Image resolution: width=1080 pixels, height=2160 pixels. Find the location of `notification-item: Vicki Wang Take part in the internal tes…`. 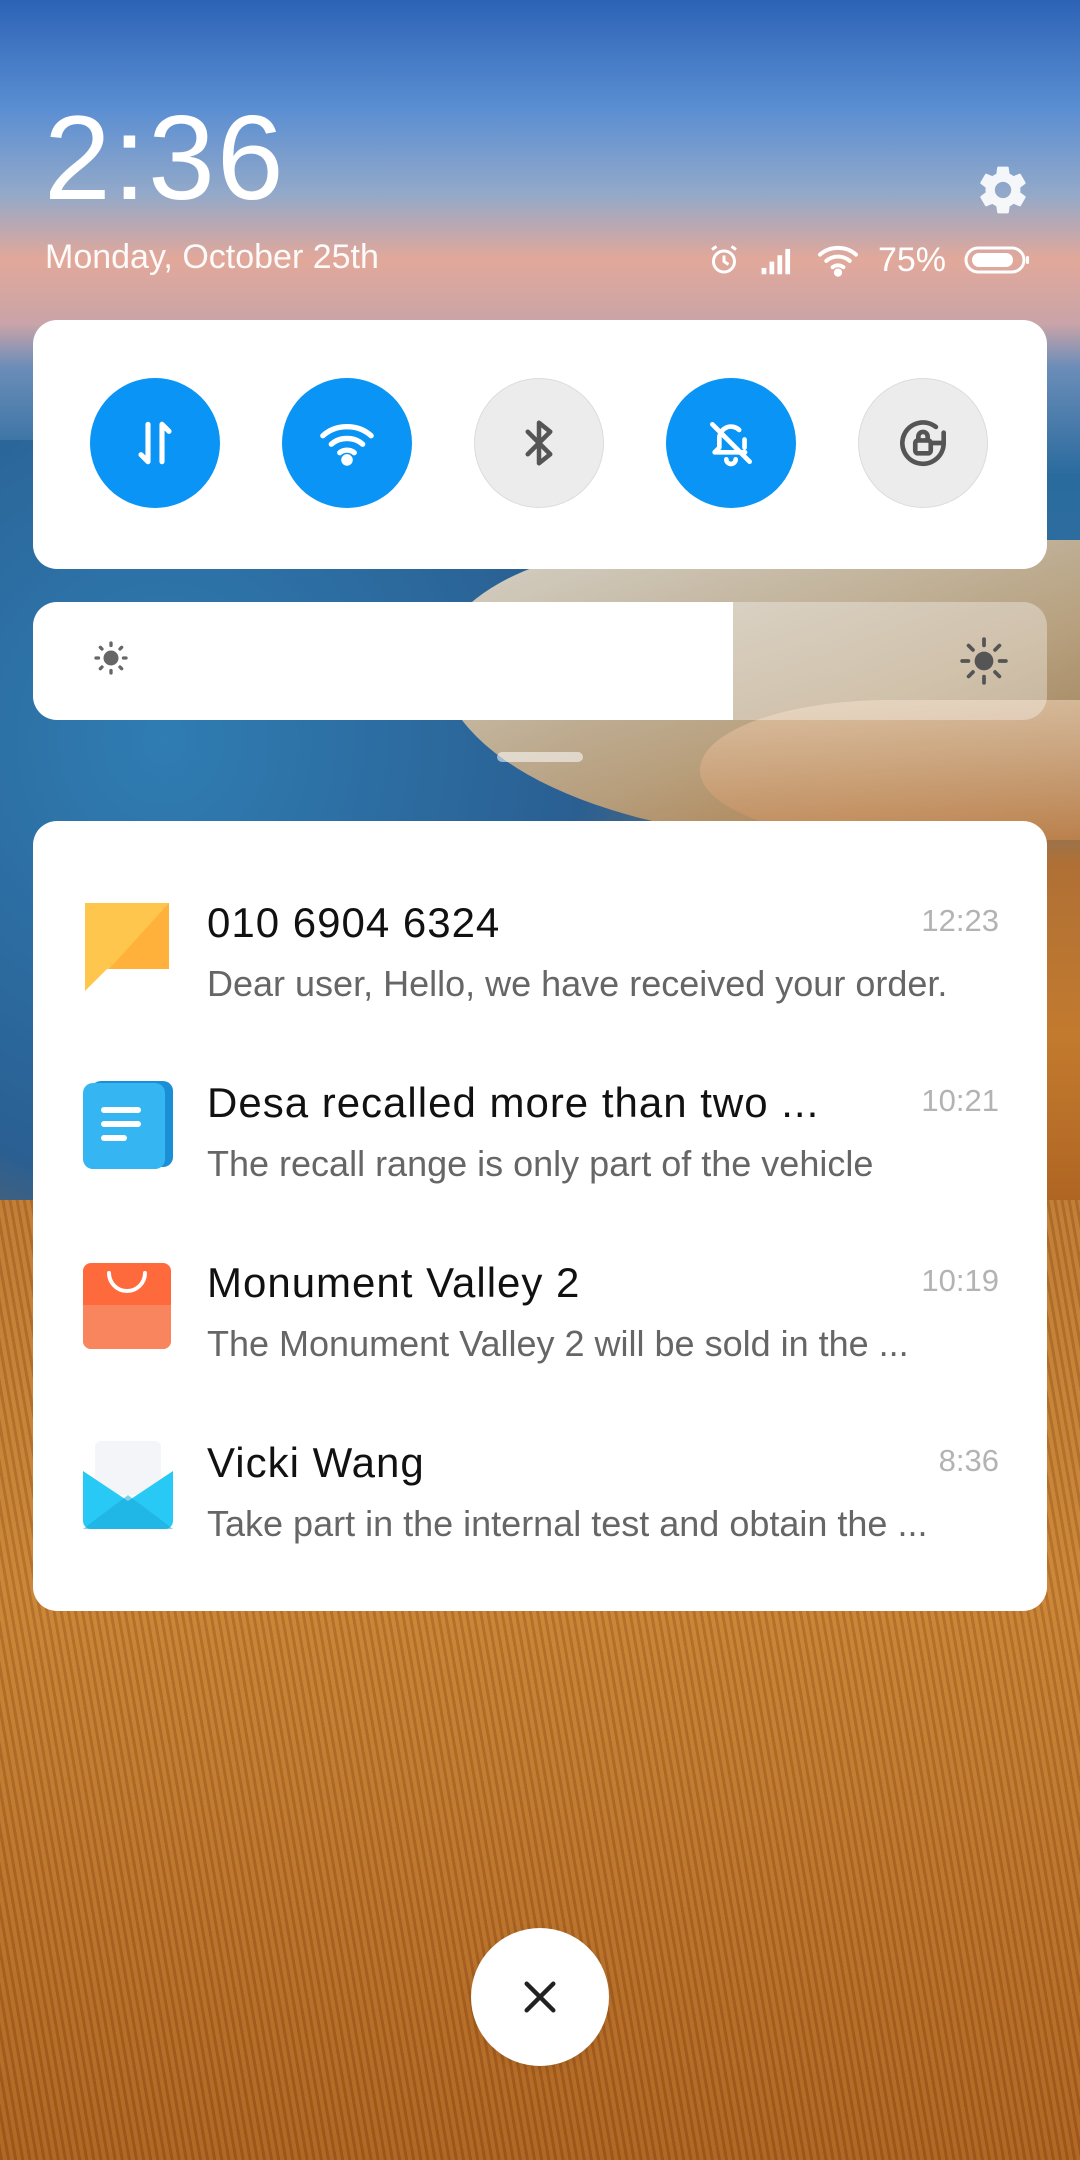

notification-item: Vicki Wang Take part in the internal tes… is located at coordinates (540, 1476).